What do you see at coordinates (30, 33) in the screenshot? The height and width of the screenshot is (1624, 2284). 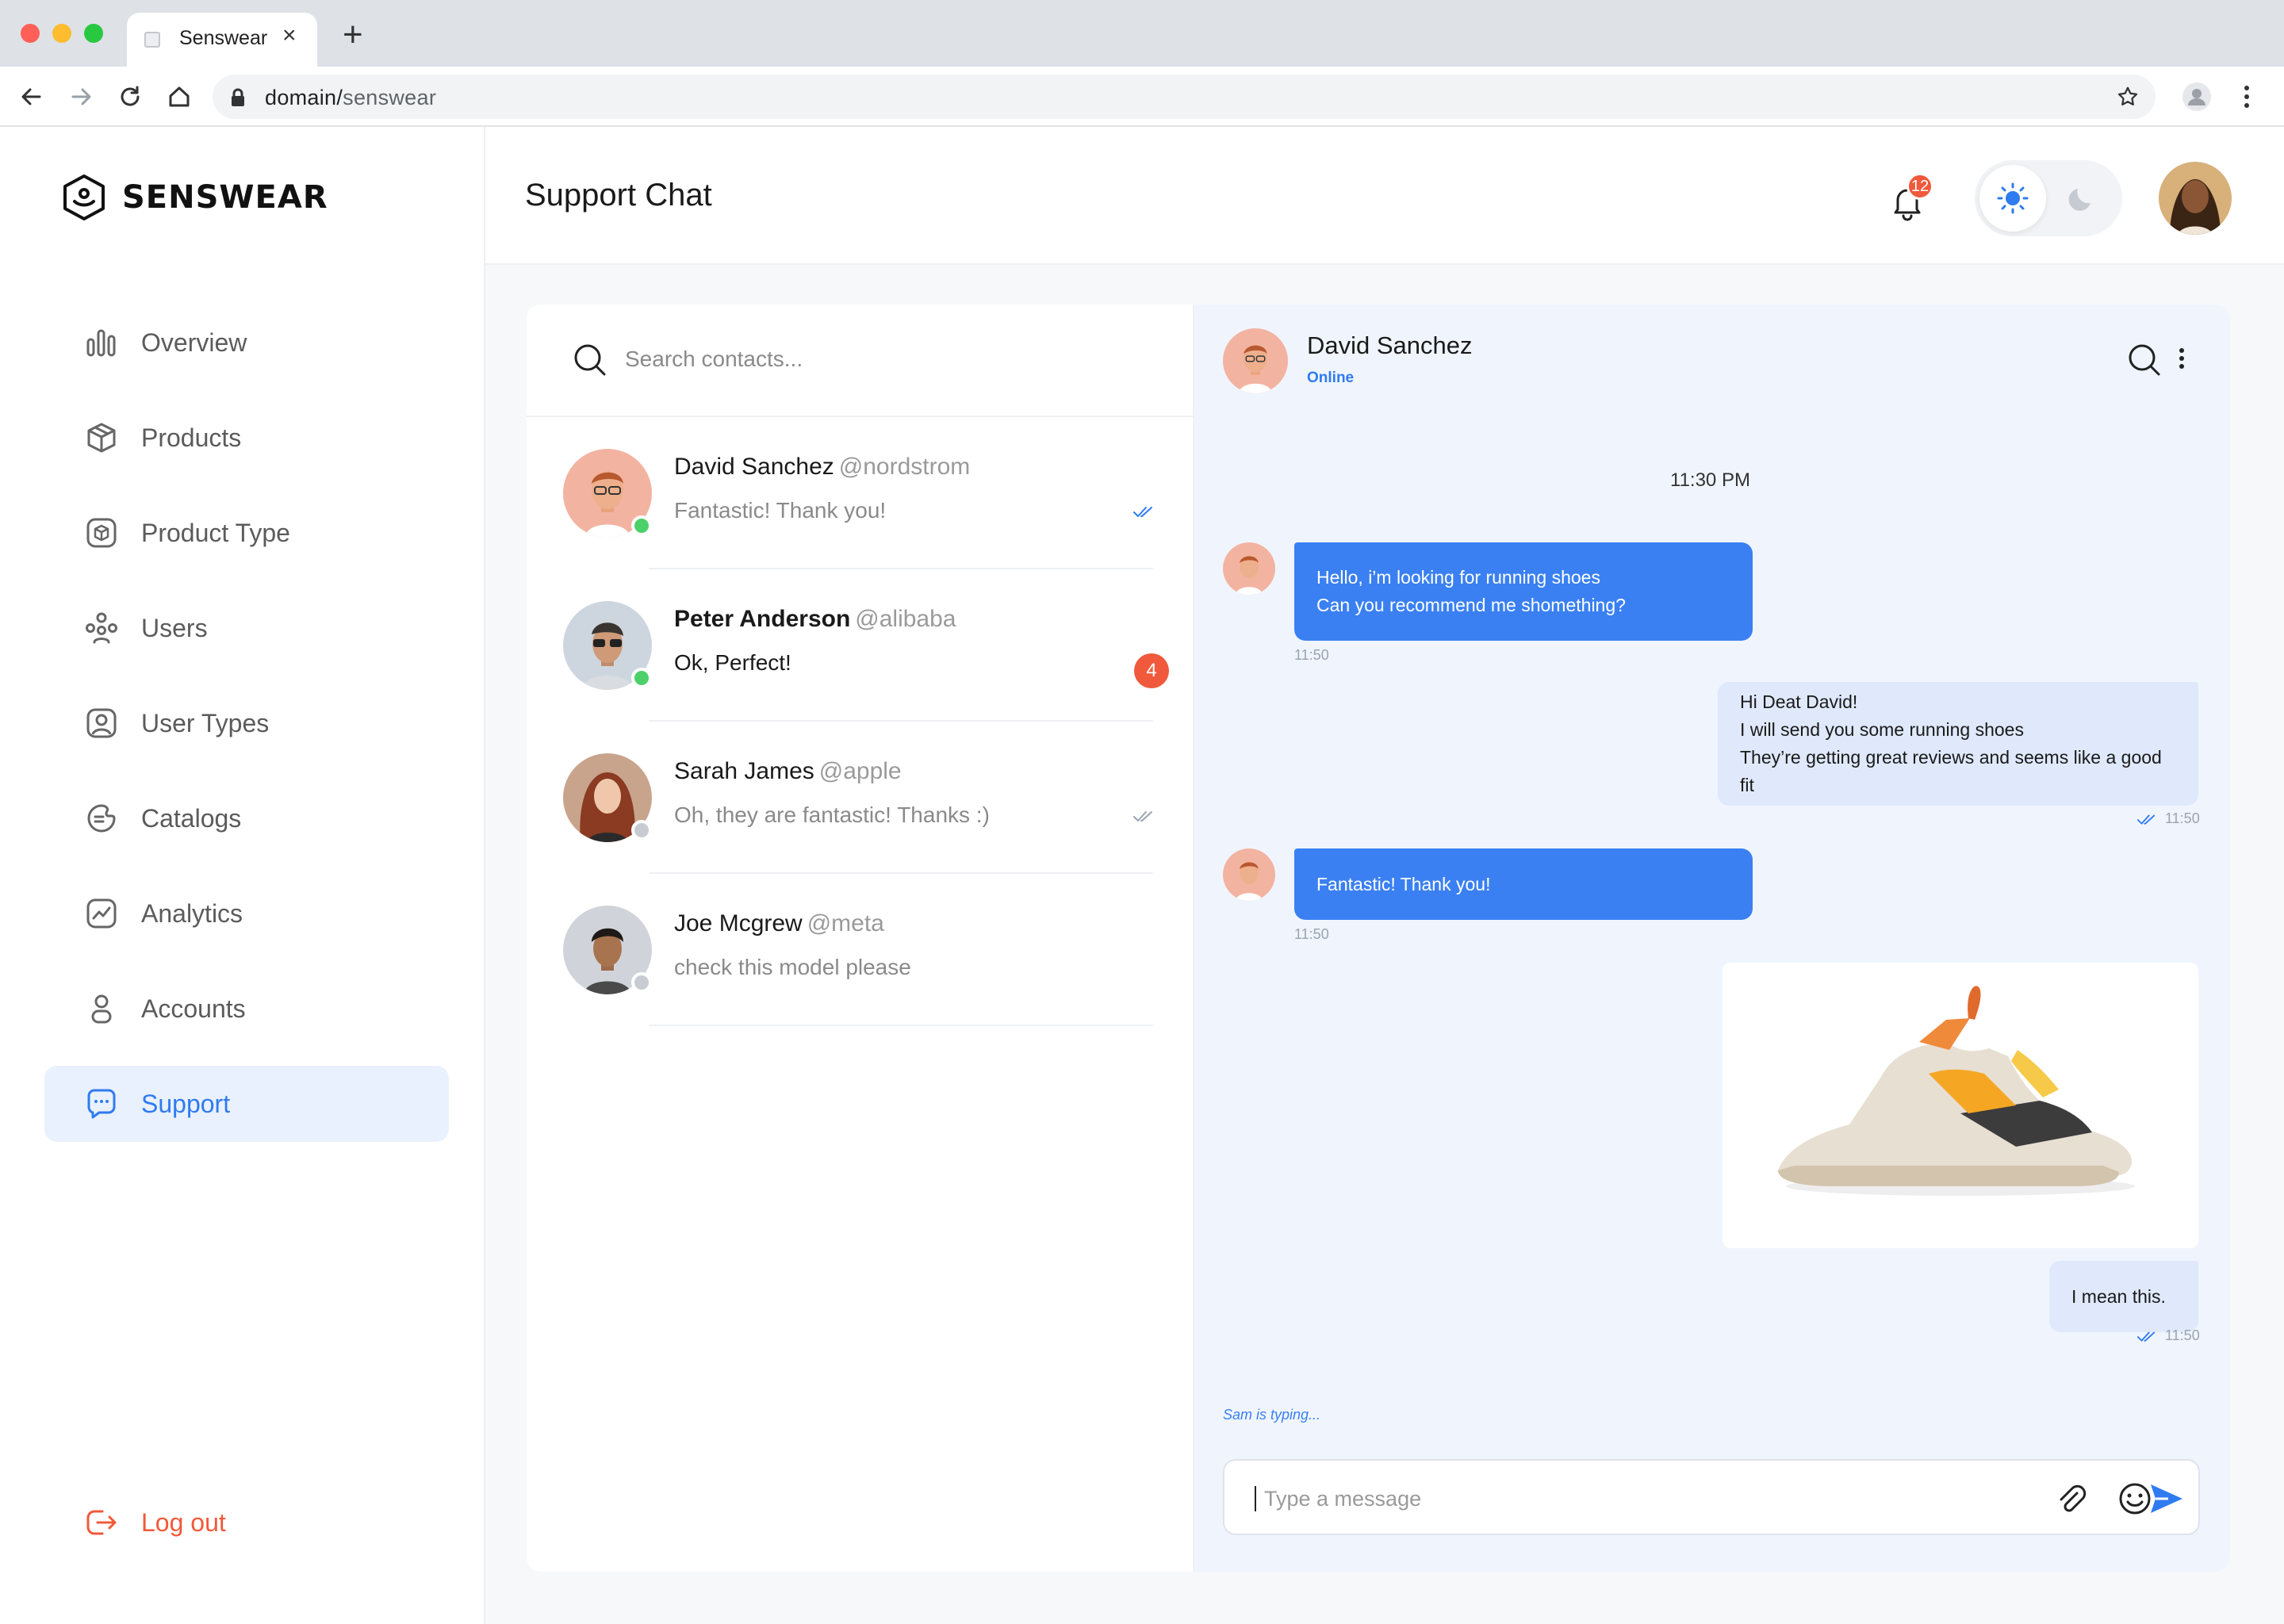 I see `window-close-button` at bounding box center [30, 33].